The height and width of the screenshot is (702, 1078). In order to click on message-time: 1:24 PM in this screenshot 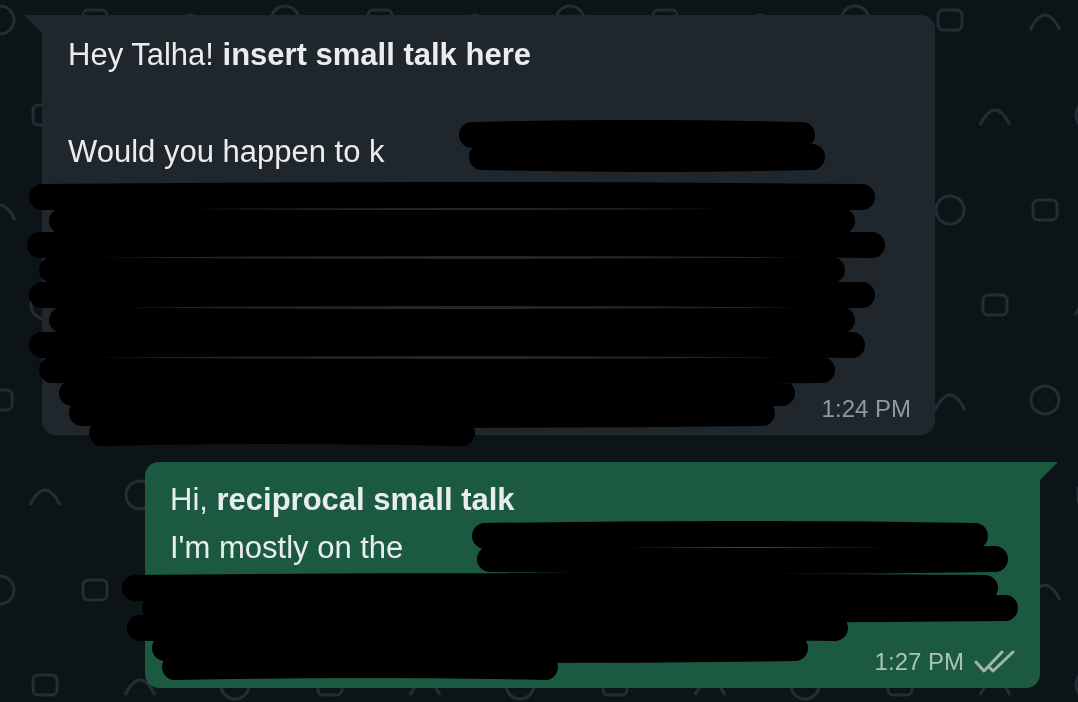, I will do `click(866, 409)`.